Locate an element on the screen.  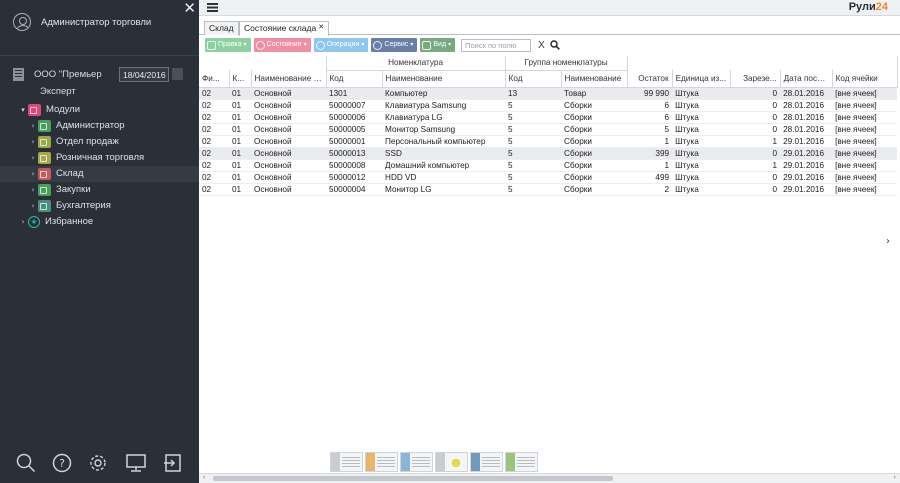
table-cell: 50000008 is located at coordinates (347, 165).